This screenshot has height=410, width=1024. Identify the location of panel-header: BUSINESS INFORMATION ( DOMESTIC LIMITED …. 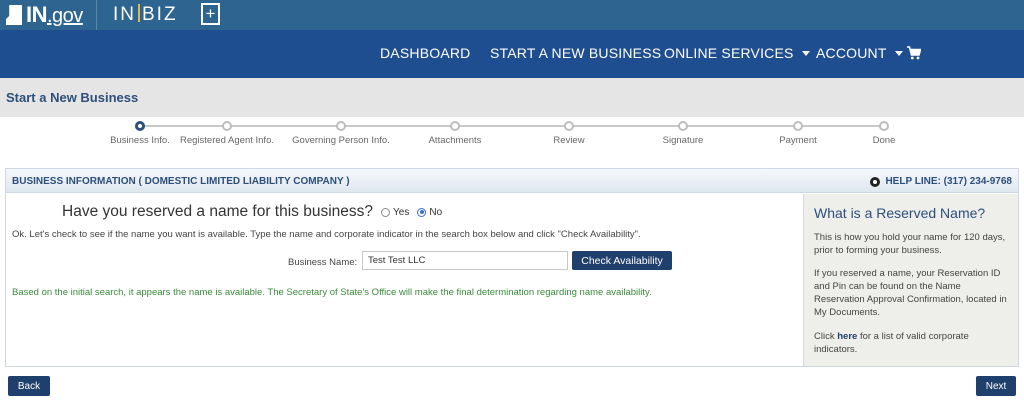
(512, 181).